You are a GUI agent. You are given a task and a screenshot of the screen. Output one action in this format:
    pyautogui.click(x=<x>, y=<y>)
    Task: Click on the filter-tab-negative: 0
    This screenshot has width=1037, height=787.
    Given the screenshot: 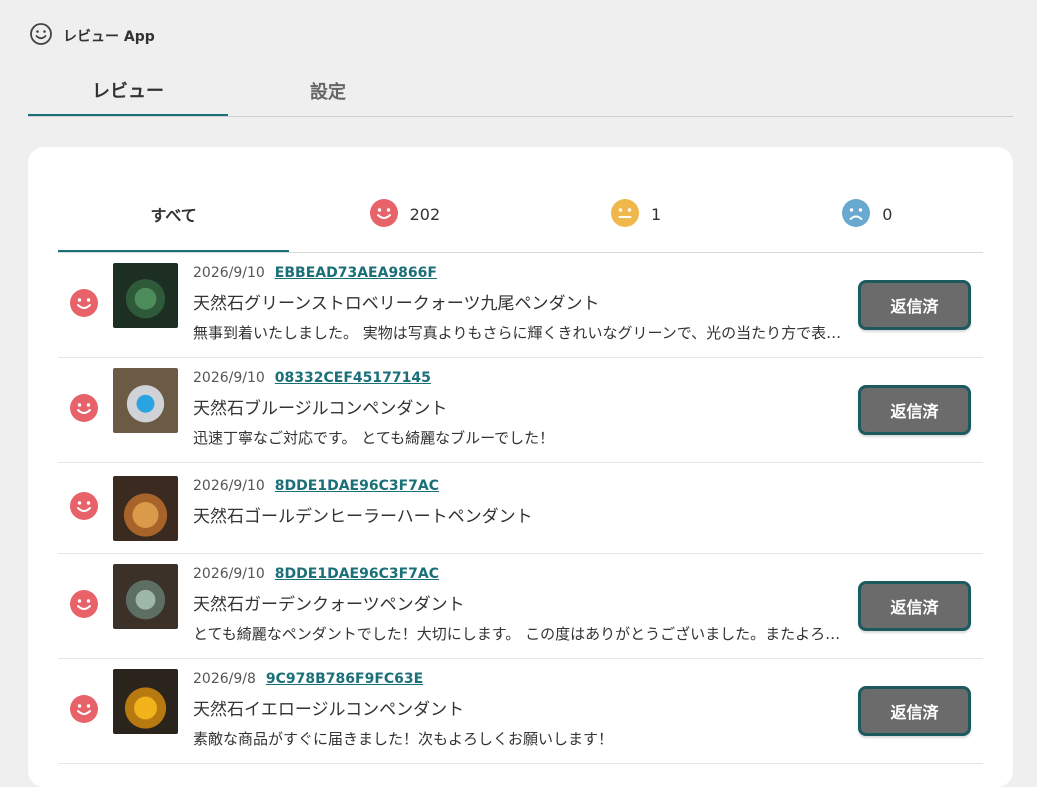 What is the action you would take?
    pyautogui.click(x=867, y=214)
    